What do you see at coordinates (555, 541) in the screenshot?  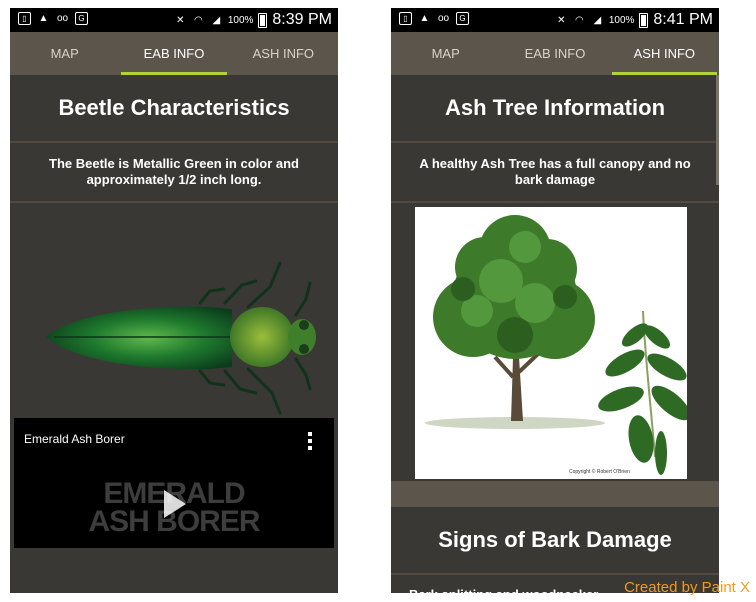 I see `section-title-bark-damage: Signs of Bark Damage` at bounding box center [555, 541].